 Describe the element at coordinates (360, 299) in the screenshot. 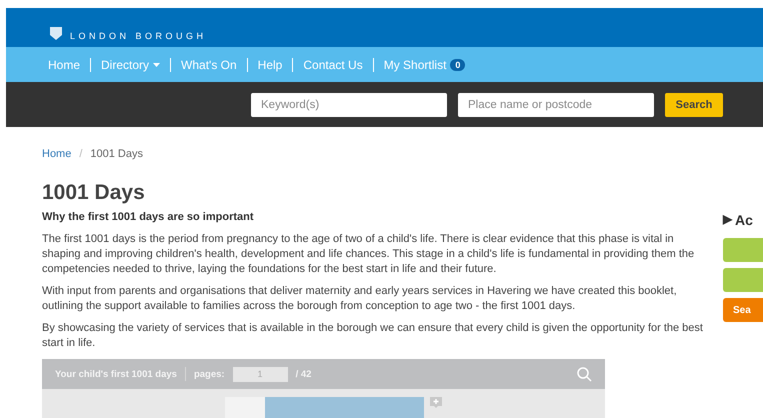

I see `paragraph: With input from parents and organisations that deliver maternity and early years services in Havering we have created this booklet, outlining the support available to families across the borough from conception to age two - the first 1001 days.` at that location.